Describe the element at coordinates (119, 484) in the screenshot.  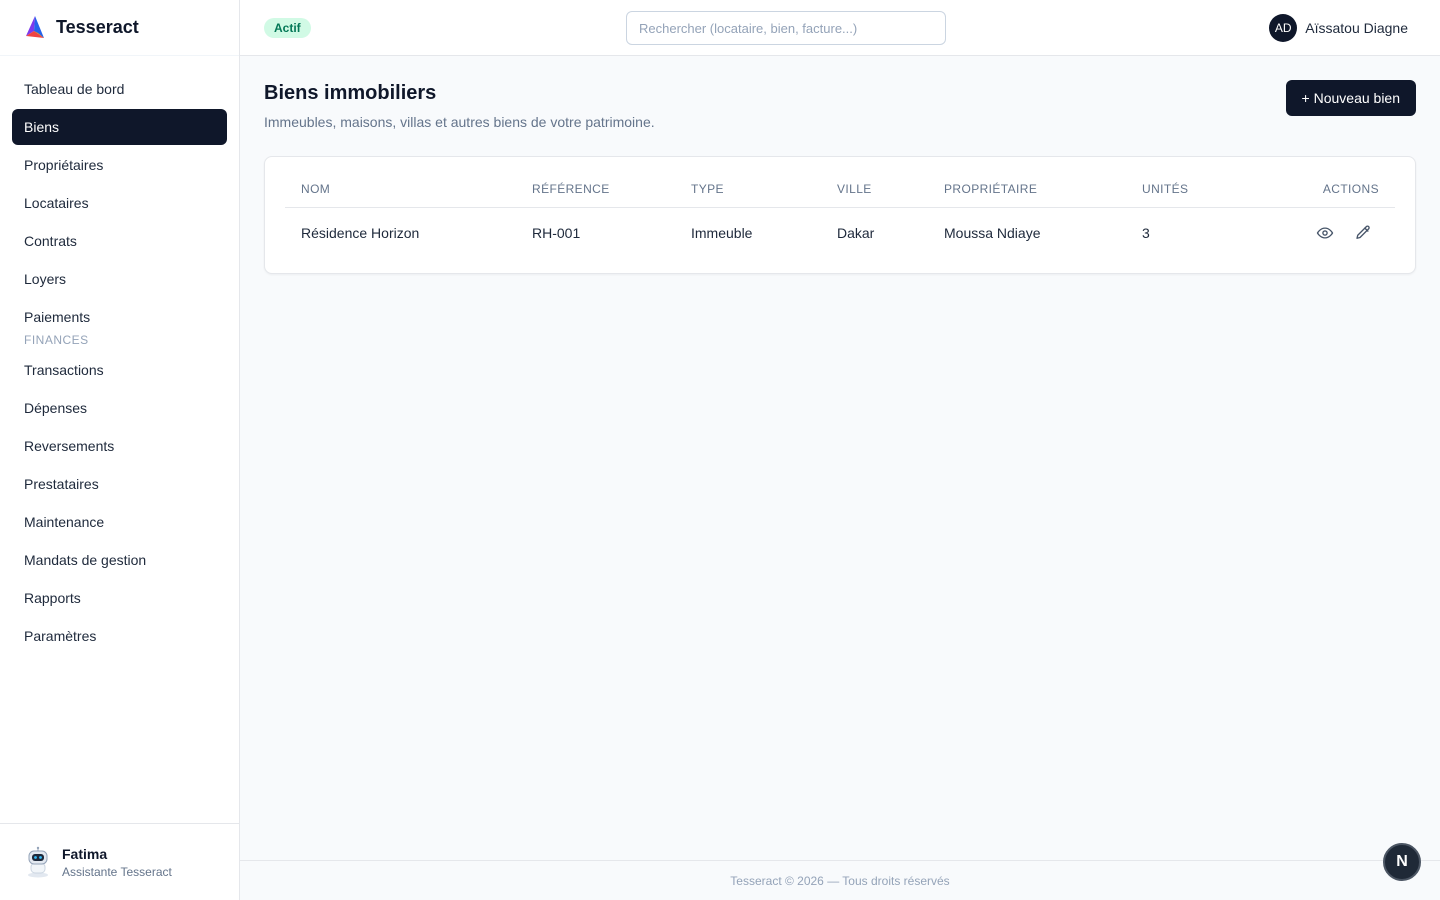
I see `sidebar-item-prestataires: Prestataires` at that location.